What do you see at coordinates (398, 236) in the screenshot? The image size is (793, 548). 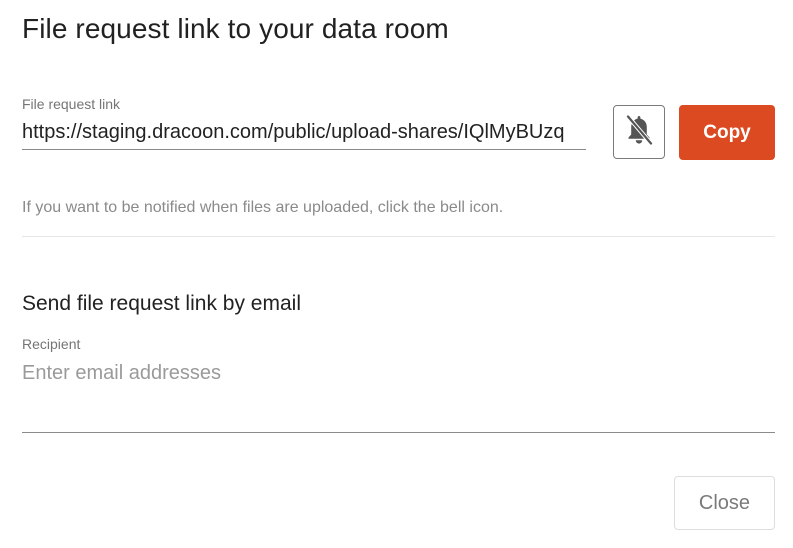 I see `section-divider` at bounding box center [398, 236].